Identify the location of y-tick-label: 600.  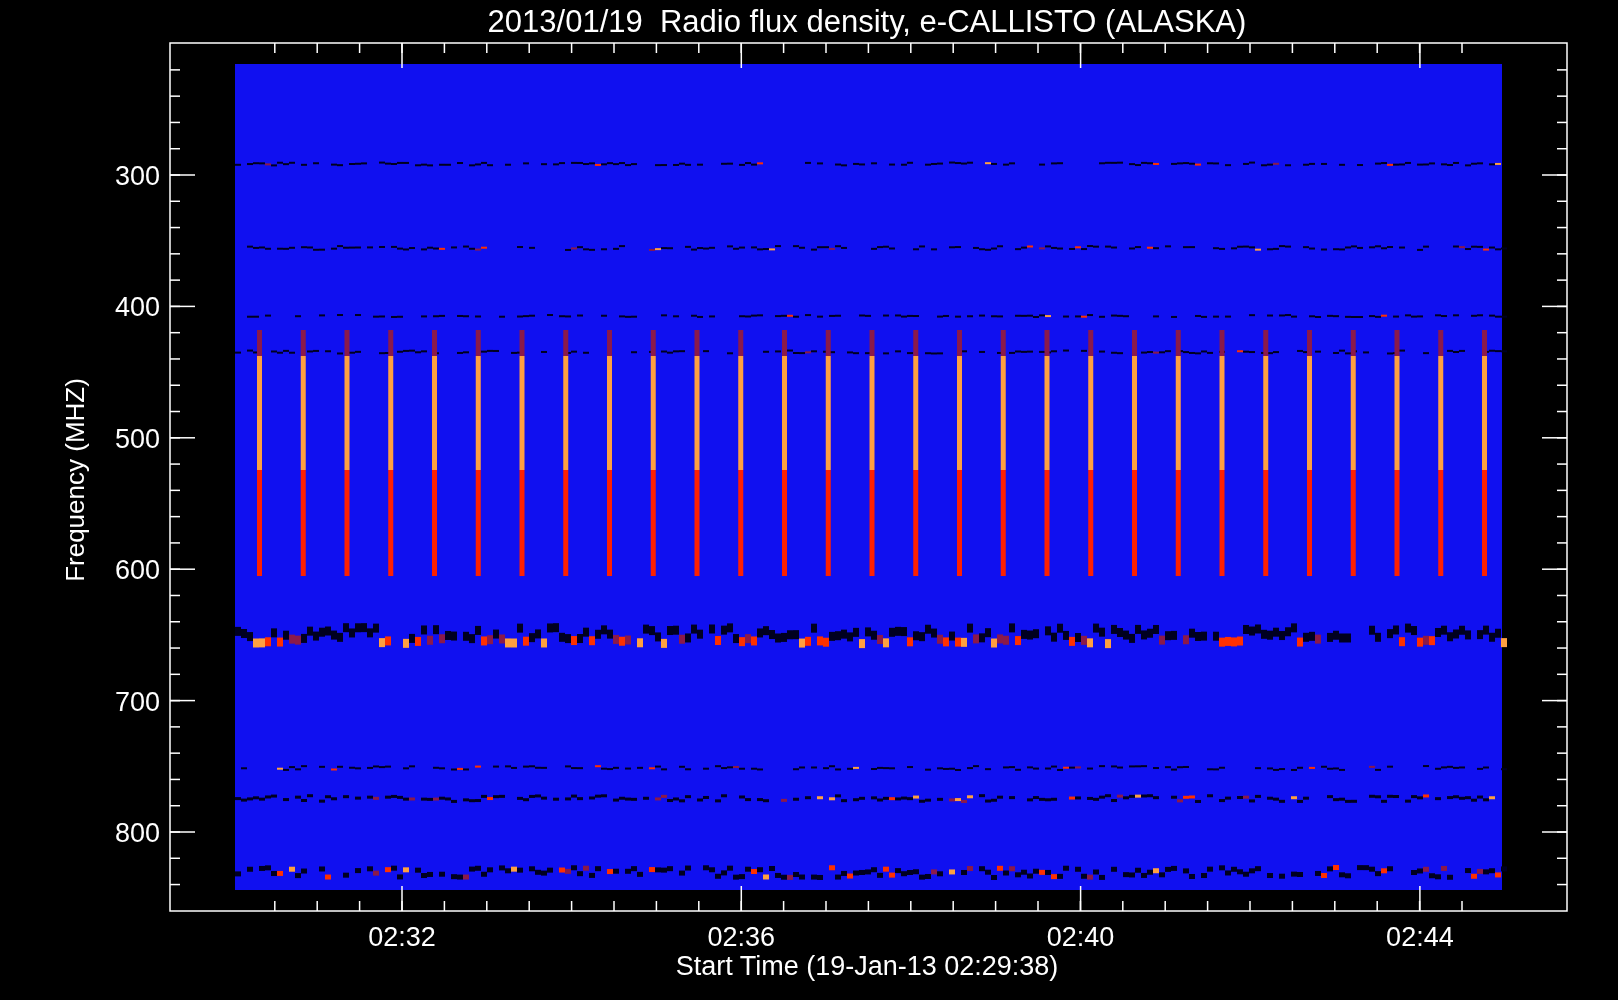
(137, 570).